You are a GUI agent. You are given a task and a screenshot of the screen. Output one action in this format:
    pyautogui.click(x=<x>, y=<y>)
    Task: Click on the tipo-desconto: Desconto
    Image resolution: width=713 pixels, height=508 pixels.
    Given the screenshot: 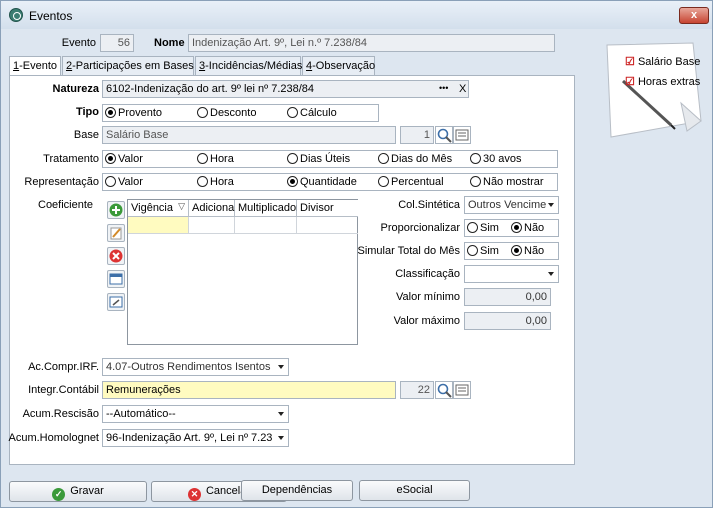 What is the action you would take?
    pyautogui.click(x=226, y=113)
    